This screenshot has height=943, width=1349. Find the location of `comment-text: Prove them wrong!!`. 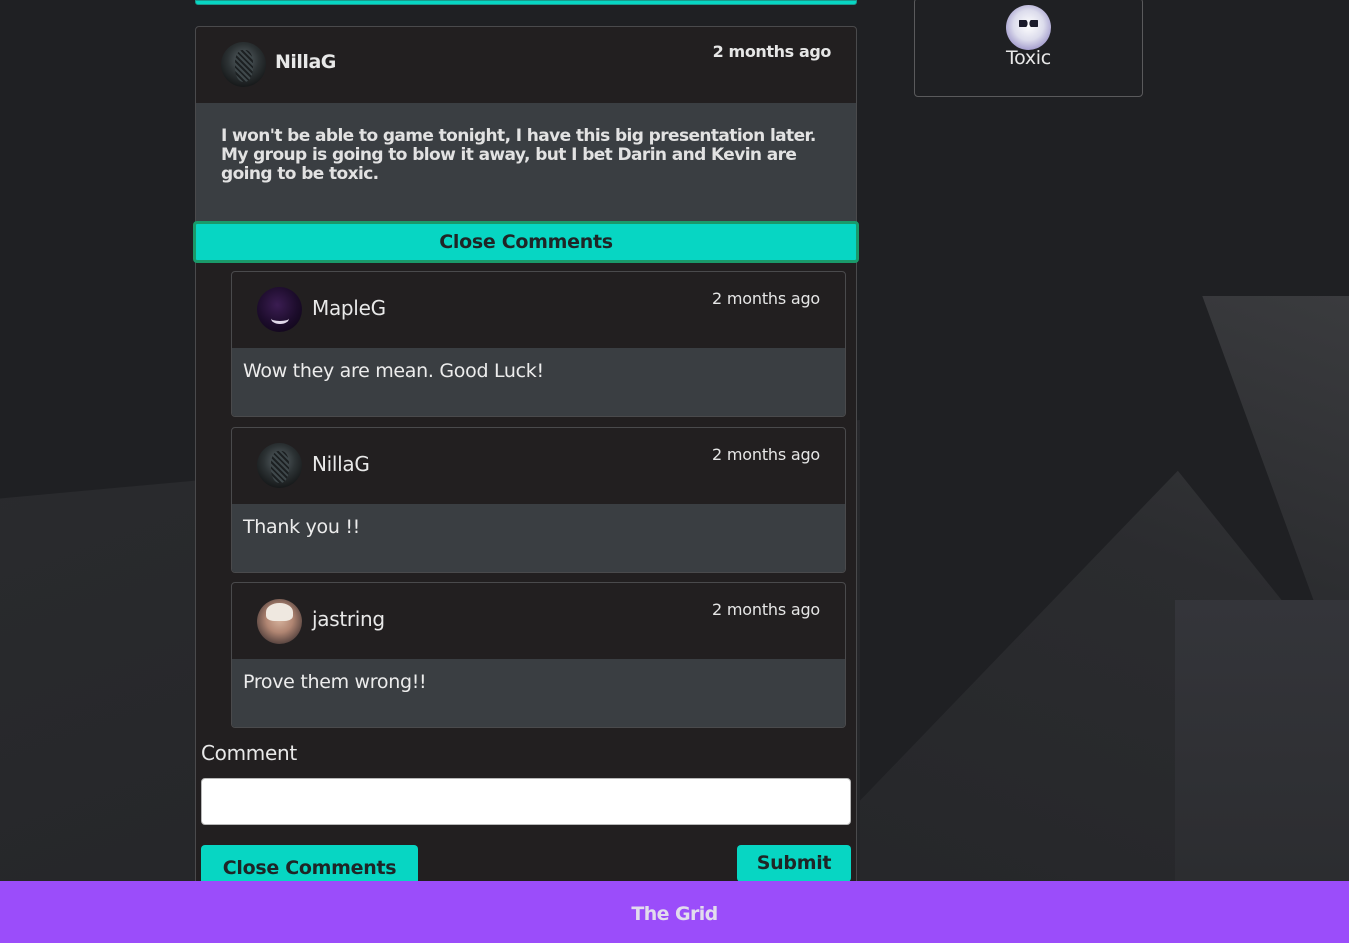

comment-text: Prove them wrong!! is located at coordinates (538, 693).